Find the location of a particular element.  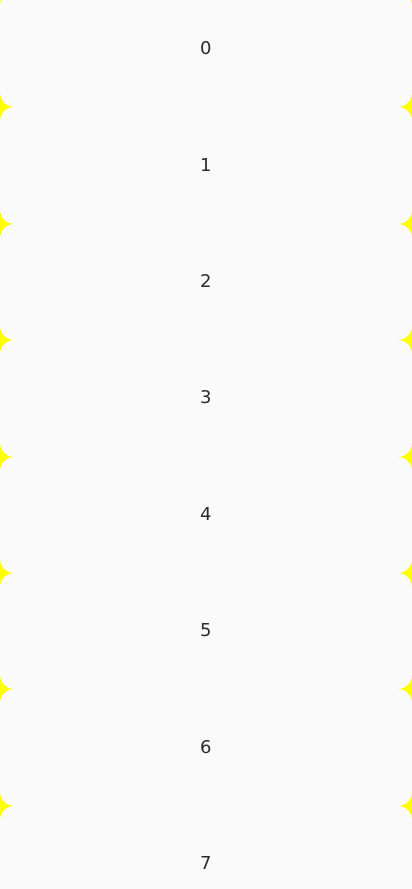

list-item-1: 1 is located at coordinates (206, 165).